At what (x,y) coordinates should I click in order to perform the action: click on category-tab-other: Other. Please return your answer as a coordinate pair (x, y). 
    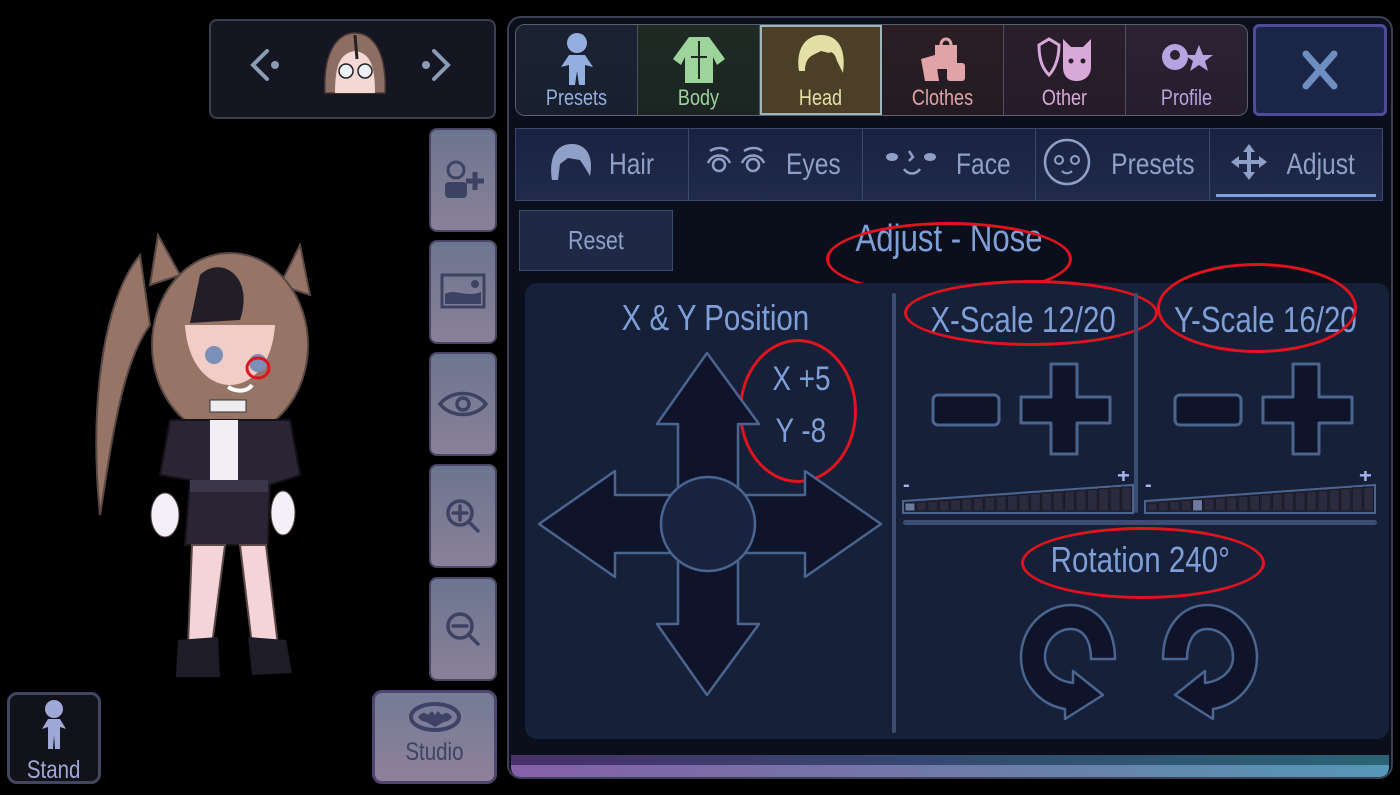
    Looking at the image, I should click on (1065, 70).